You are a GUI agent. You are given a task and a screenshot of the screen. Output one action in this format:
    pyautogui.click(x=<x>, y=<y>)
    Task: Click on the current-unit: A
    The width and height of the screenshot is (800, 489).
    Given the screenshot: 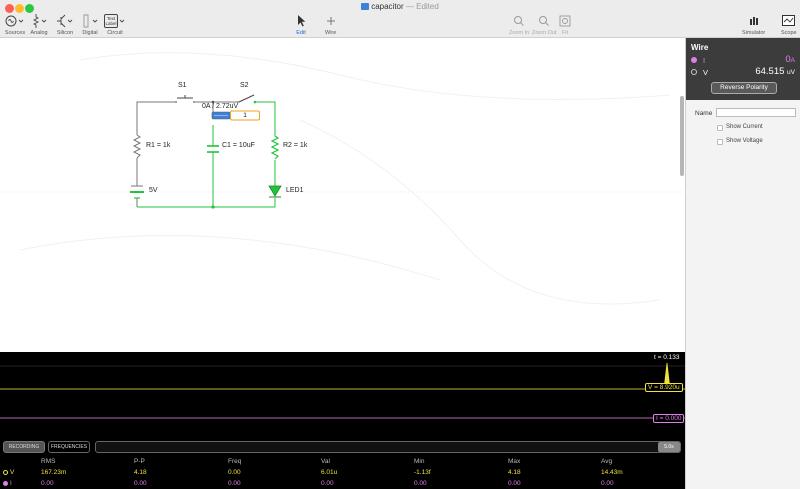 What is the action you would take?
    pyautogui.click(x=792, y=60)
    